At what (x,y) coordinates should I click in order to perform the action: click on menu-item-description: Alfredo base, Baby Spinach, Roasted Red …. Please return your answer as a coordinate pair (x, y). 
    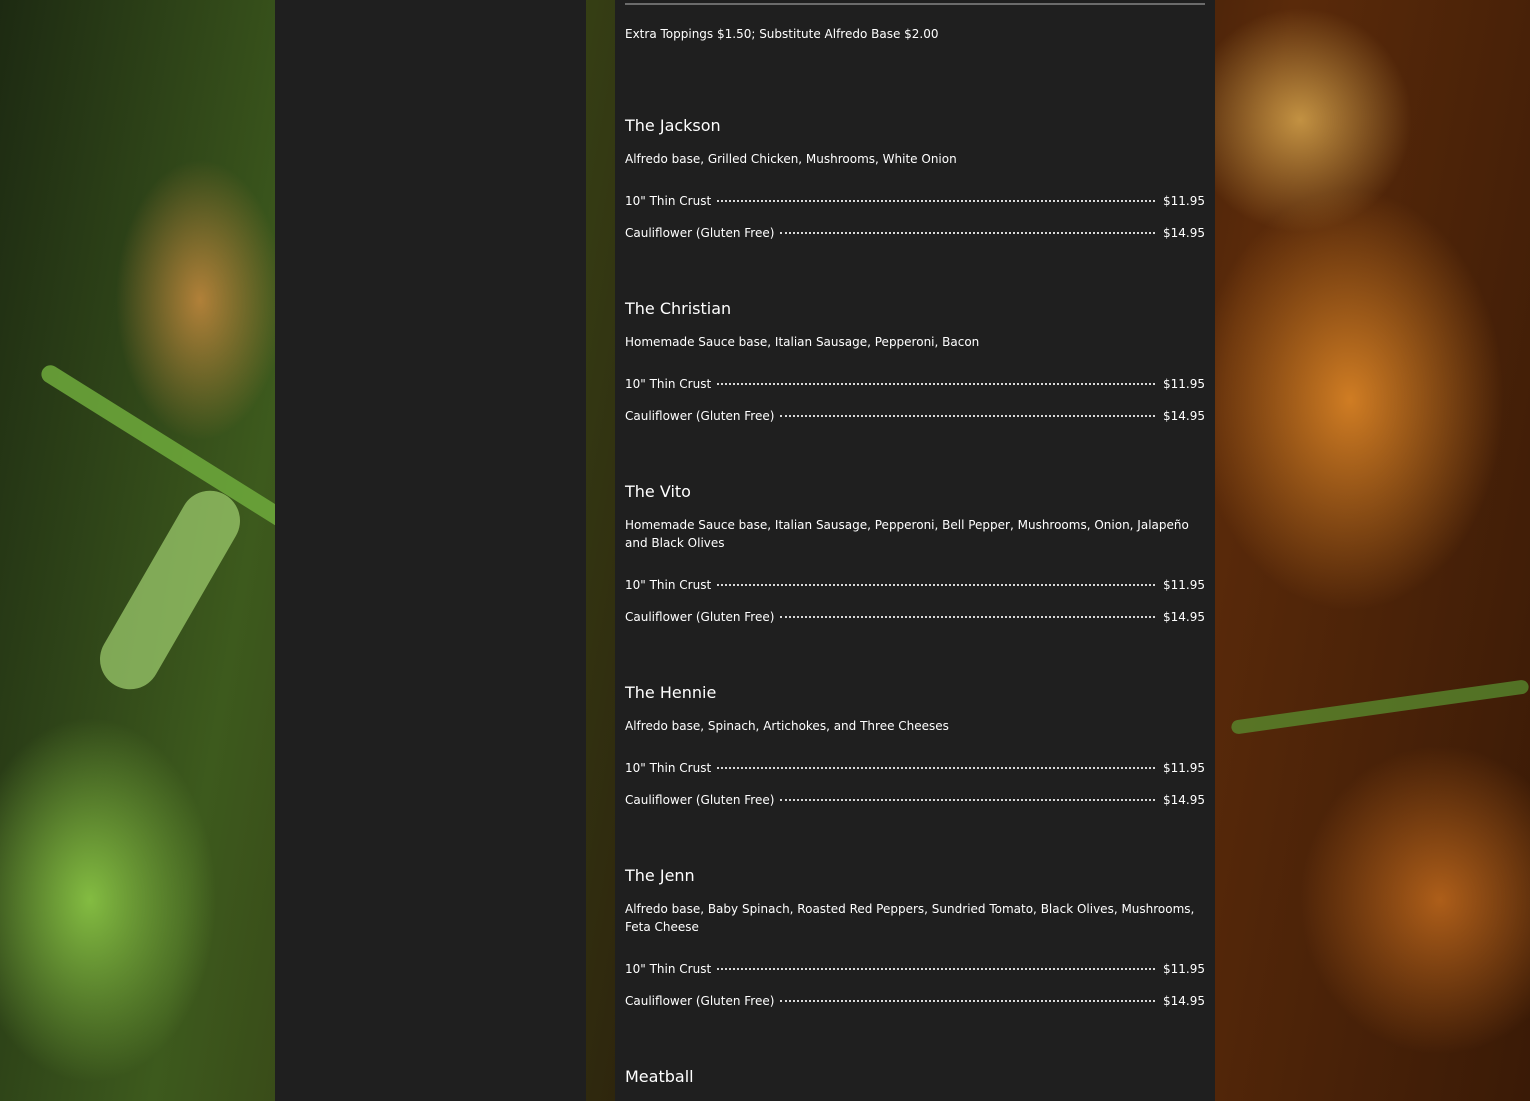
    Looking at the image, I should click on (910, 918).